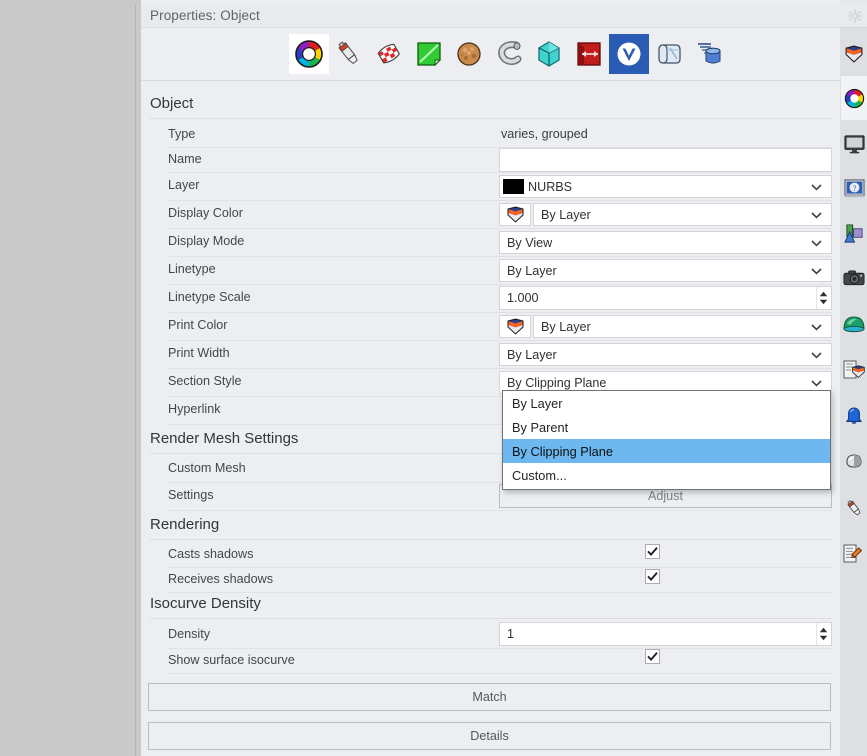 The image size is (867, 756). What do you see at coordinates (429, 54) in the screenshot?
I see `tab-display` at bounding box center [429, 54].